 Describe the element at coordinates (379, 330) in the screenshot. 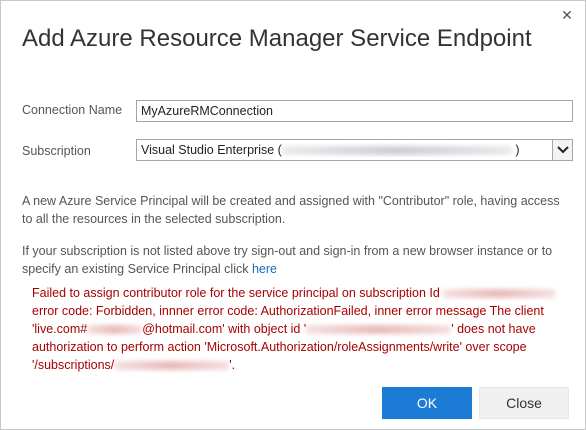

I see `redacted-object-id` at that location.